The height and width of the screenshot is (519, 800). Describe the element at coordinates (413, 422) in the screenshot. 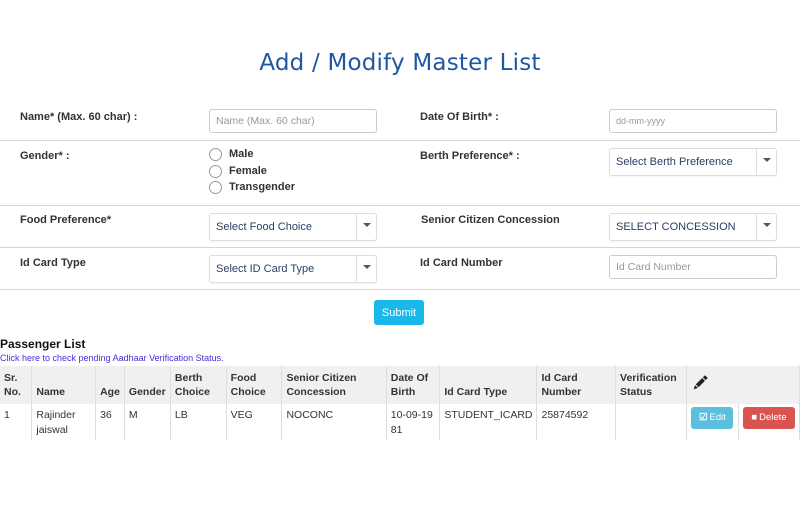

I see `cell-dob: 10-09-1981` at that location.